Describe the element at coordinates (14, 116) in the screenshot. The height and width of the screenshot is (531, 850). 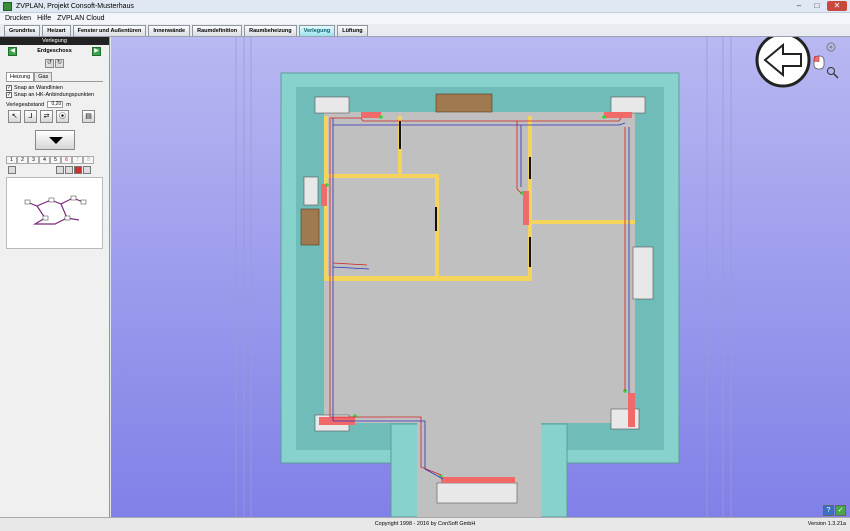
I see `select-pointer-icon: ↖` at that location.